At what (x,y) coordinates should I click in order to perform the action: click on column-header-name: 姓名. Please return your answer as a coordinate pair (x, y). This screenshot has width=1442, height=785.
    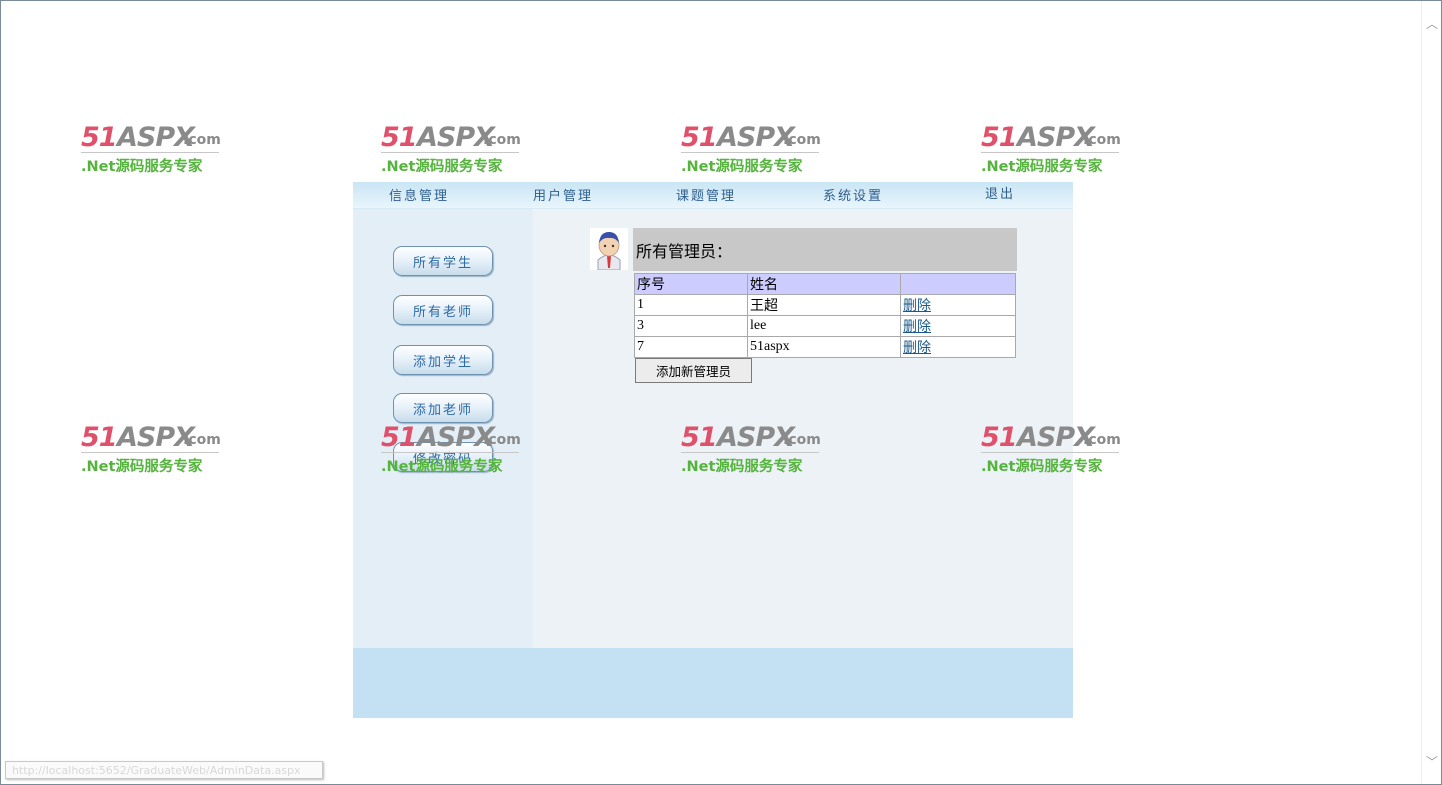
    Looking at the image, I should click on (824, 284).